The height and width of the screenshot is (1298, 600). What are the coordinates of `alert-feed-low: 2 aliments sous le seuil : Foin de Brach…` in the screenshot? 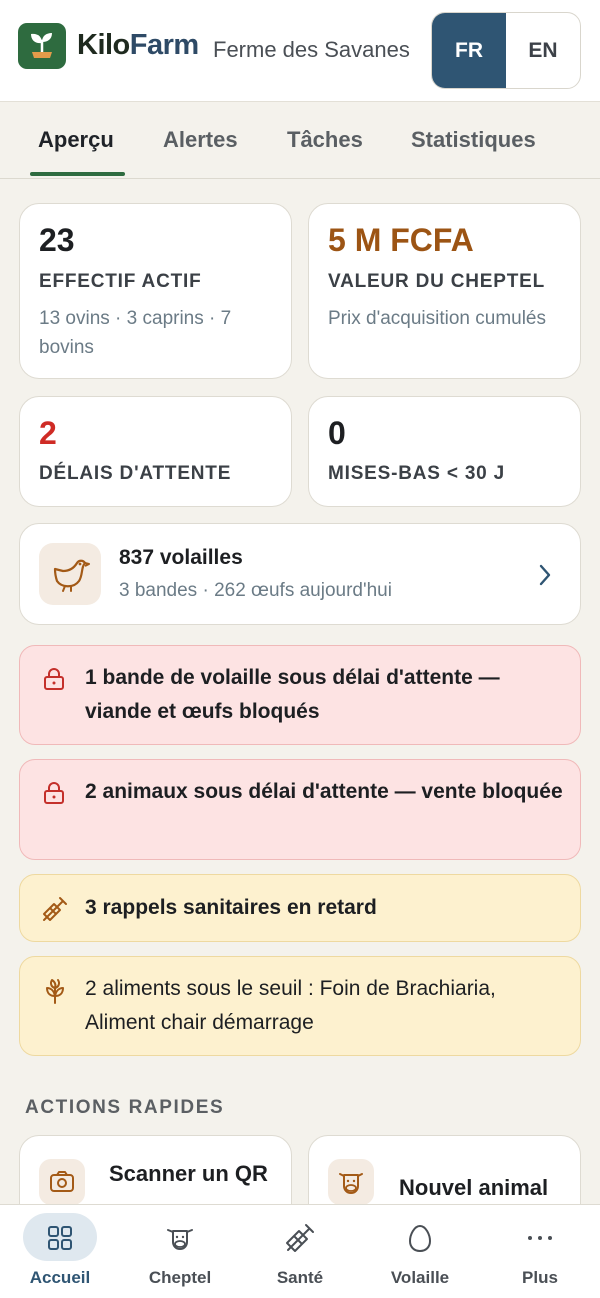 It's located at (300, 1006).